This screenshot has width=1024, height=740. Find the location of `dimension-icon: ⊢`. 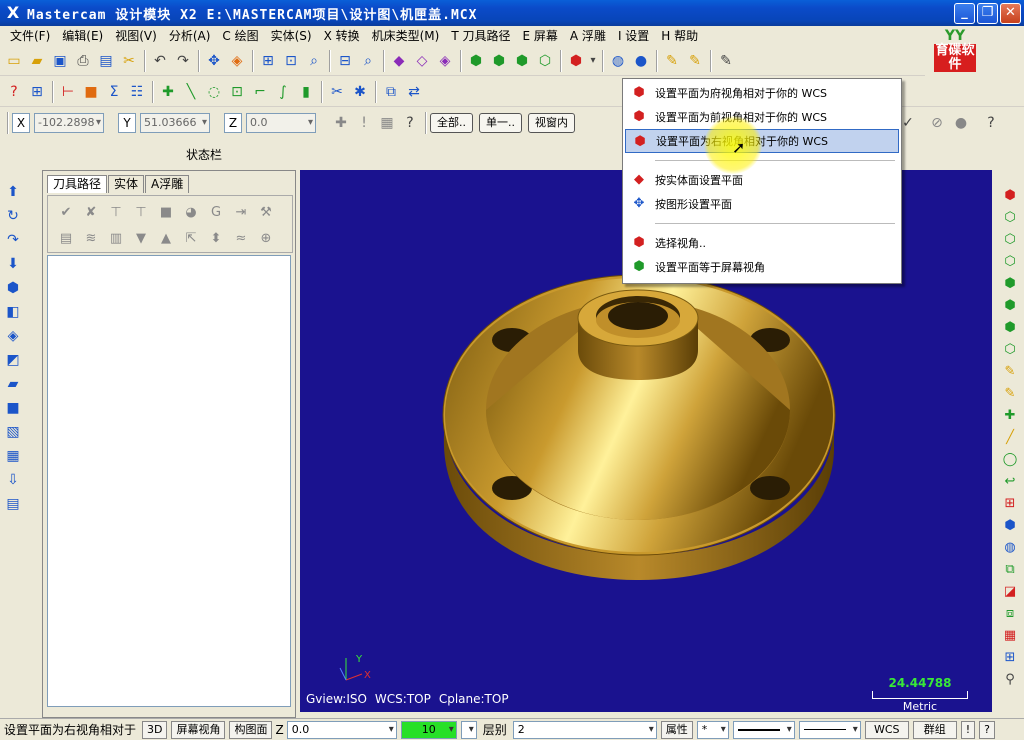

dimension-icon: ⊢ is located at coordinates (68, 92).